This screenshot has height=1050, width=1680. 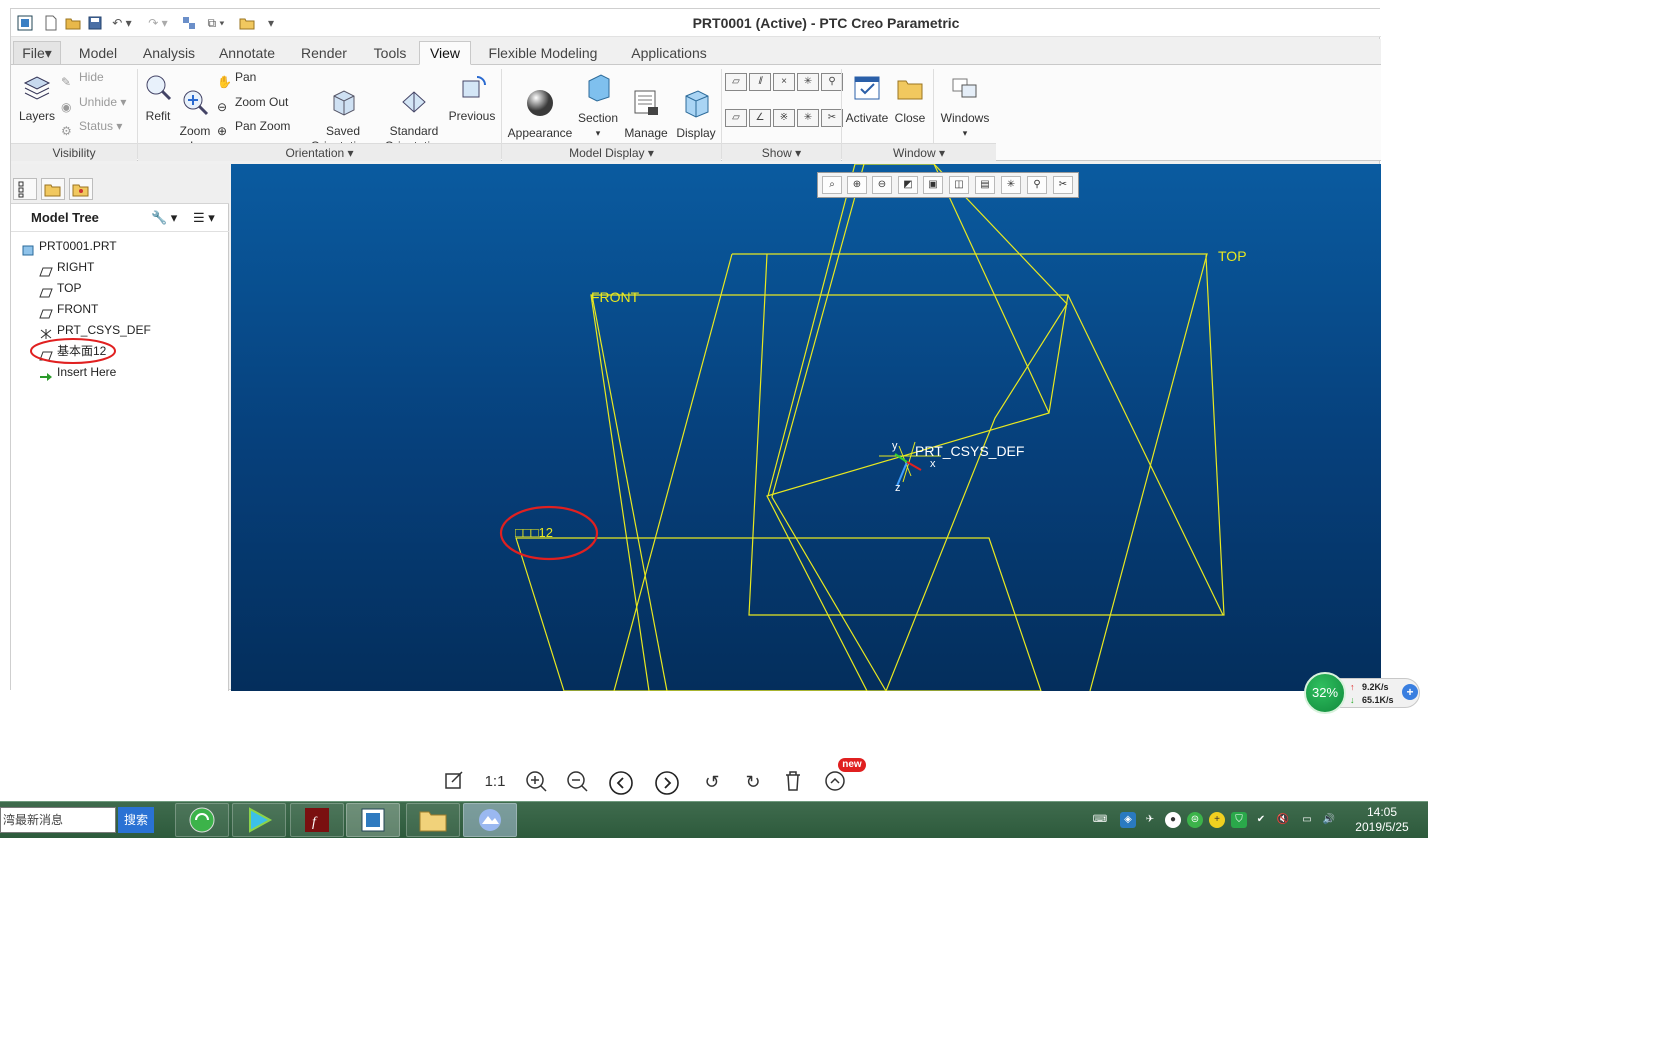 What do you see at coordinates (621, 782) in the screenshot?
I see `previous-image-icon` at bounding box center [621, 782].